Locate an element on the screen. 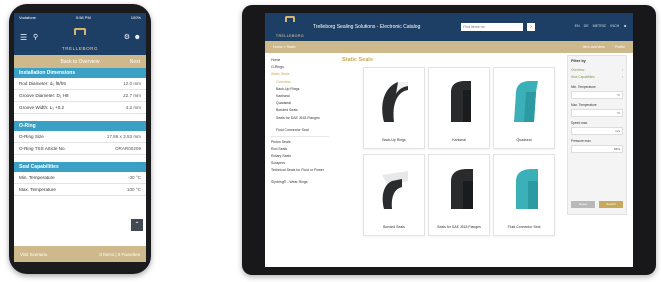  item-overview-link: Item overview is located at coordinates (594, 47).